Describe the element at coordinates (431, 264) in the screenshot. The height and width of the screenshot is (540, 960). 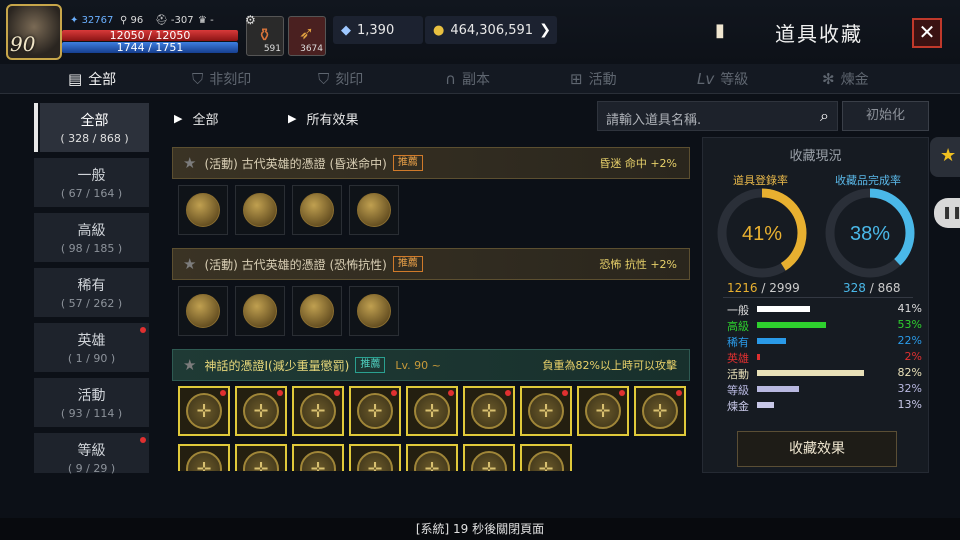
I see `collection-group-header: ★ (活動) 古代英雄的憑證 (恐怖抗性) 推薦 恐怖 抗性 +2%` at that location.